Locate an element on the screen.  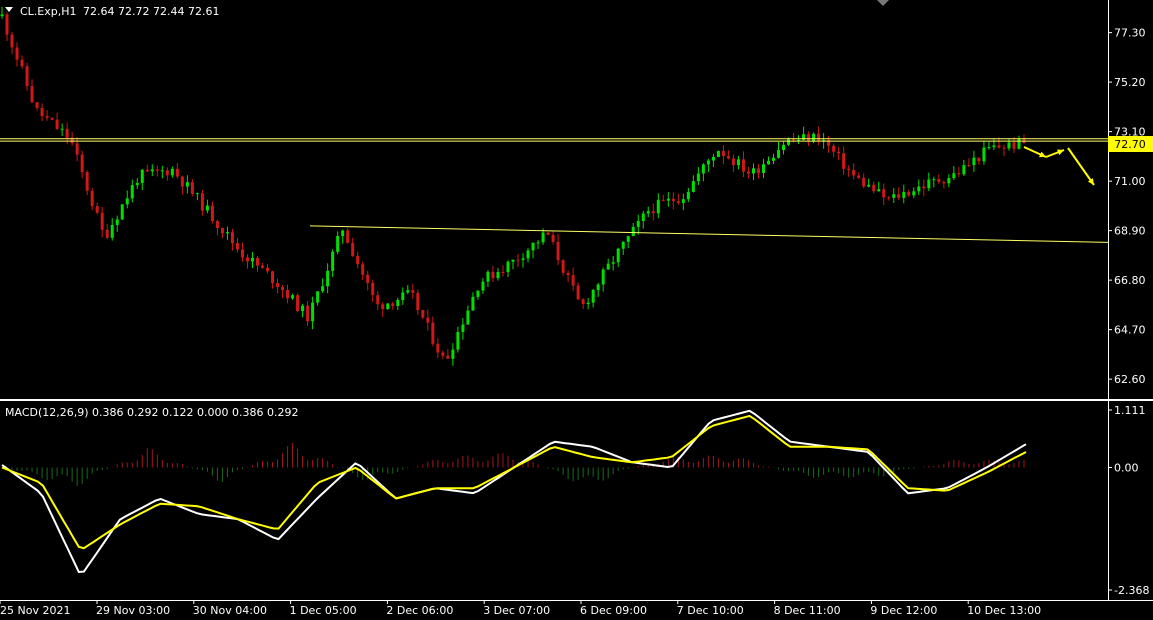
symbol-label: CL.Exp,H1 is located at coordinates (48, 11).